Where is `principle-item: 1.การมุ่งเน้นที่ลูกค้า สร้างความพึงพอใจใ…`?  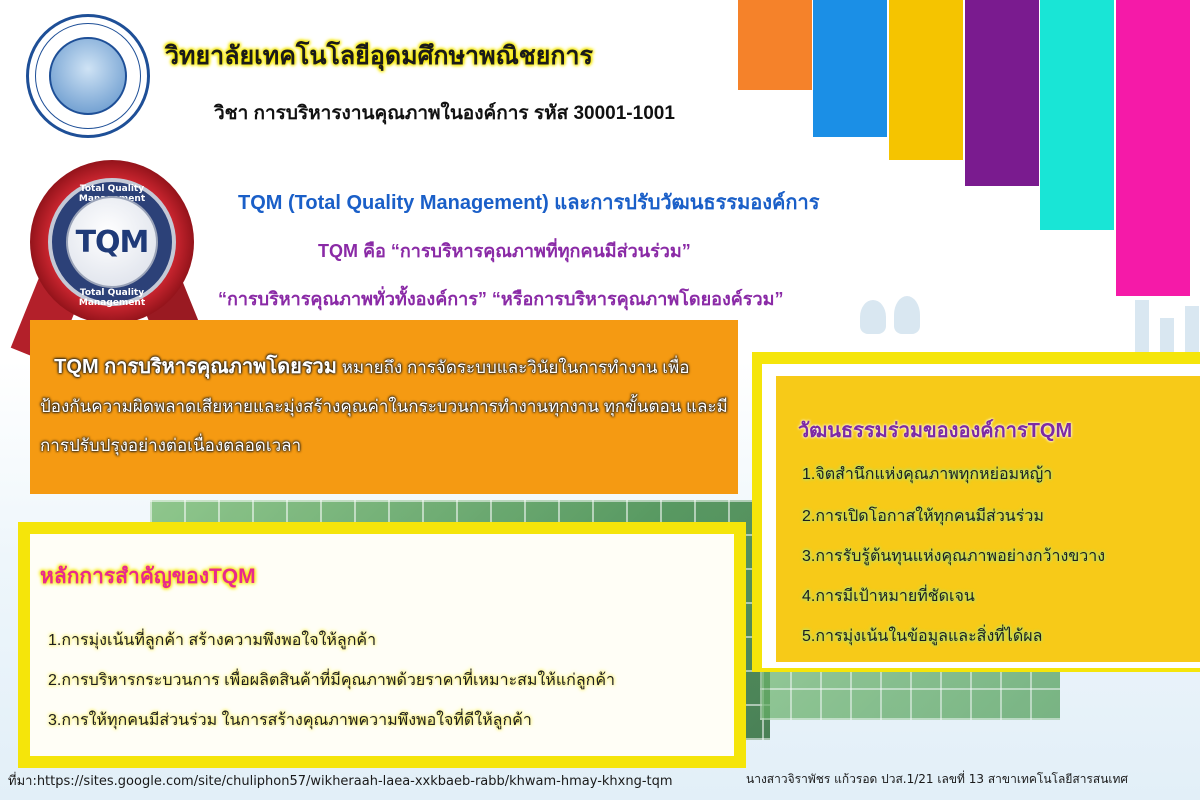 principle-item: 1.การมุ่งเน้นที่ลูกค้า สร้างความพึงพอใจใ… is located at coordinates (212, 640).